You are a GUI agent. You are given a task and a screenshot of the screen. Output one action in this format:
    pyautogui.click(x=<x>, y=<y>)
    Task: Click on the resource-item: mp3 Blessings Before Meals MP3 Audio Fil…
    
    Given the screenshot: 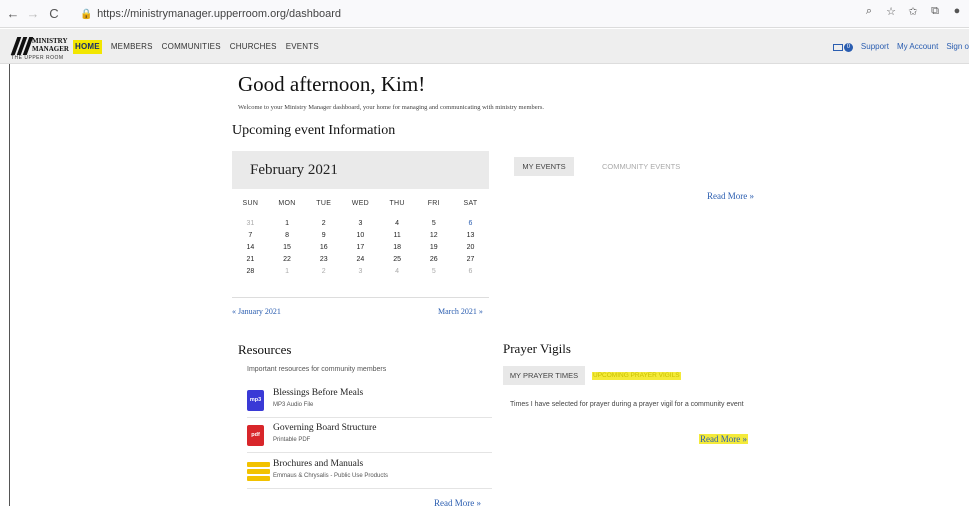 What is the action you would take?
    pyautogui.click(x=369, y=401)
    